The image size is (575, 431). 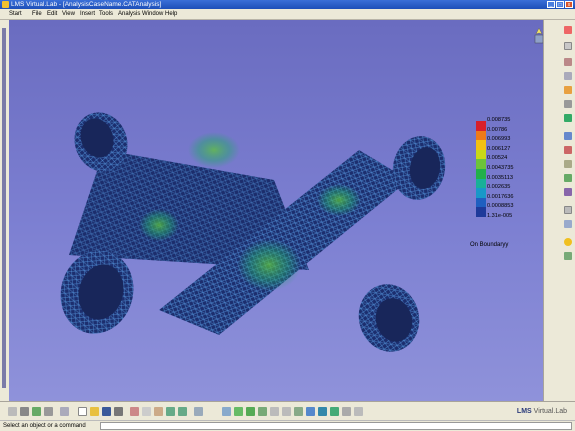 I want to click on stress-icon, so click(x=568, y=164).